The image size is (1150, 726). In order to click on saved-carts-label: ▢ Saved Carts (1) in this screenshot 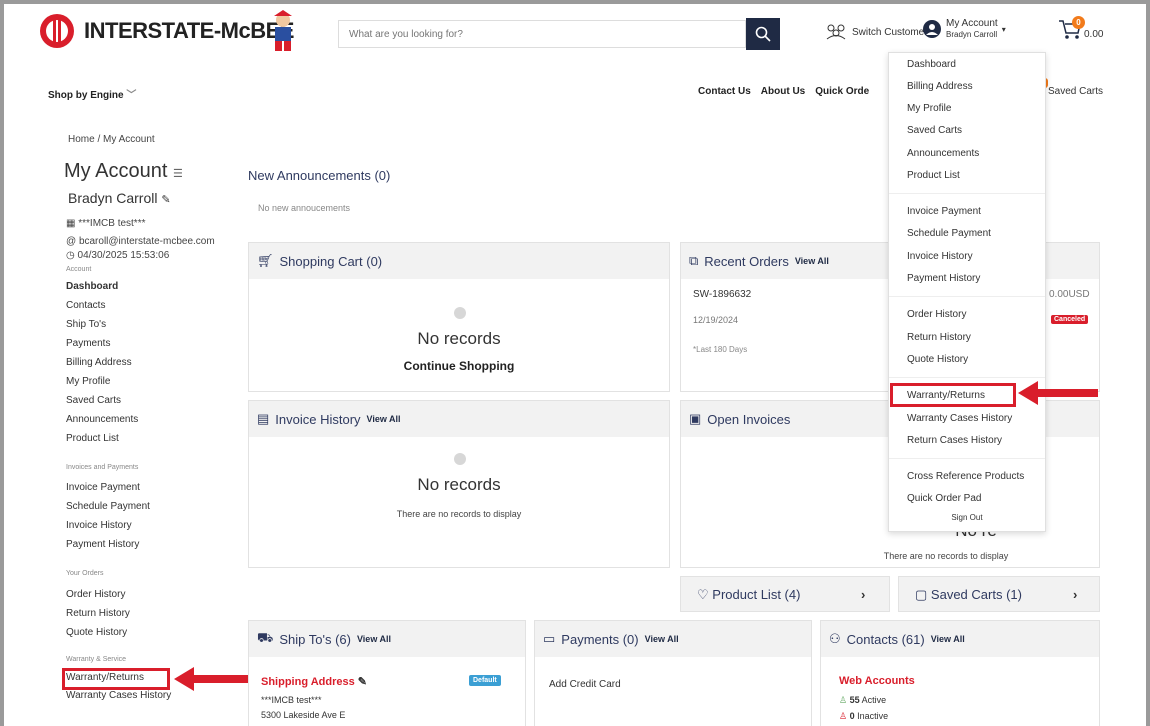, I will do `click(968, 595)`.